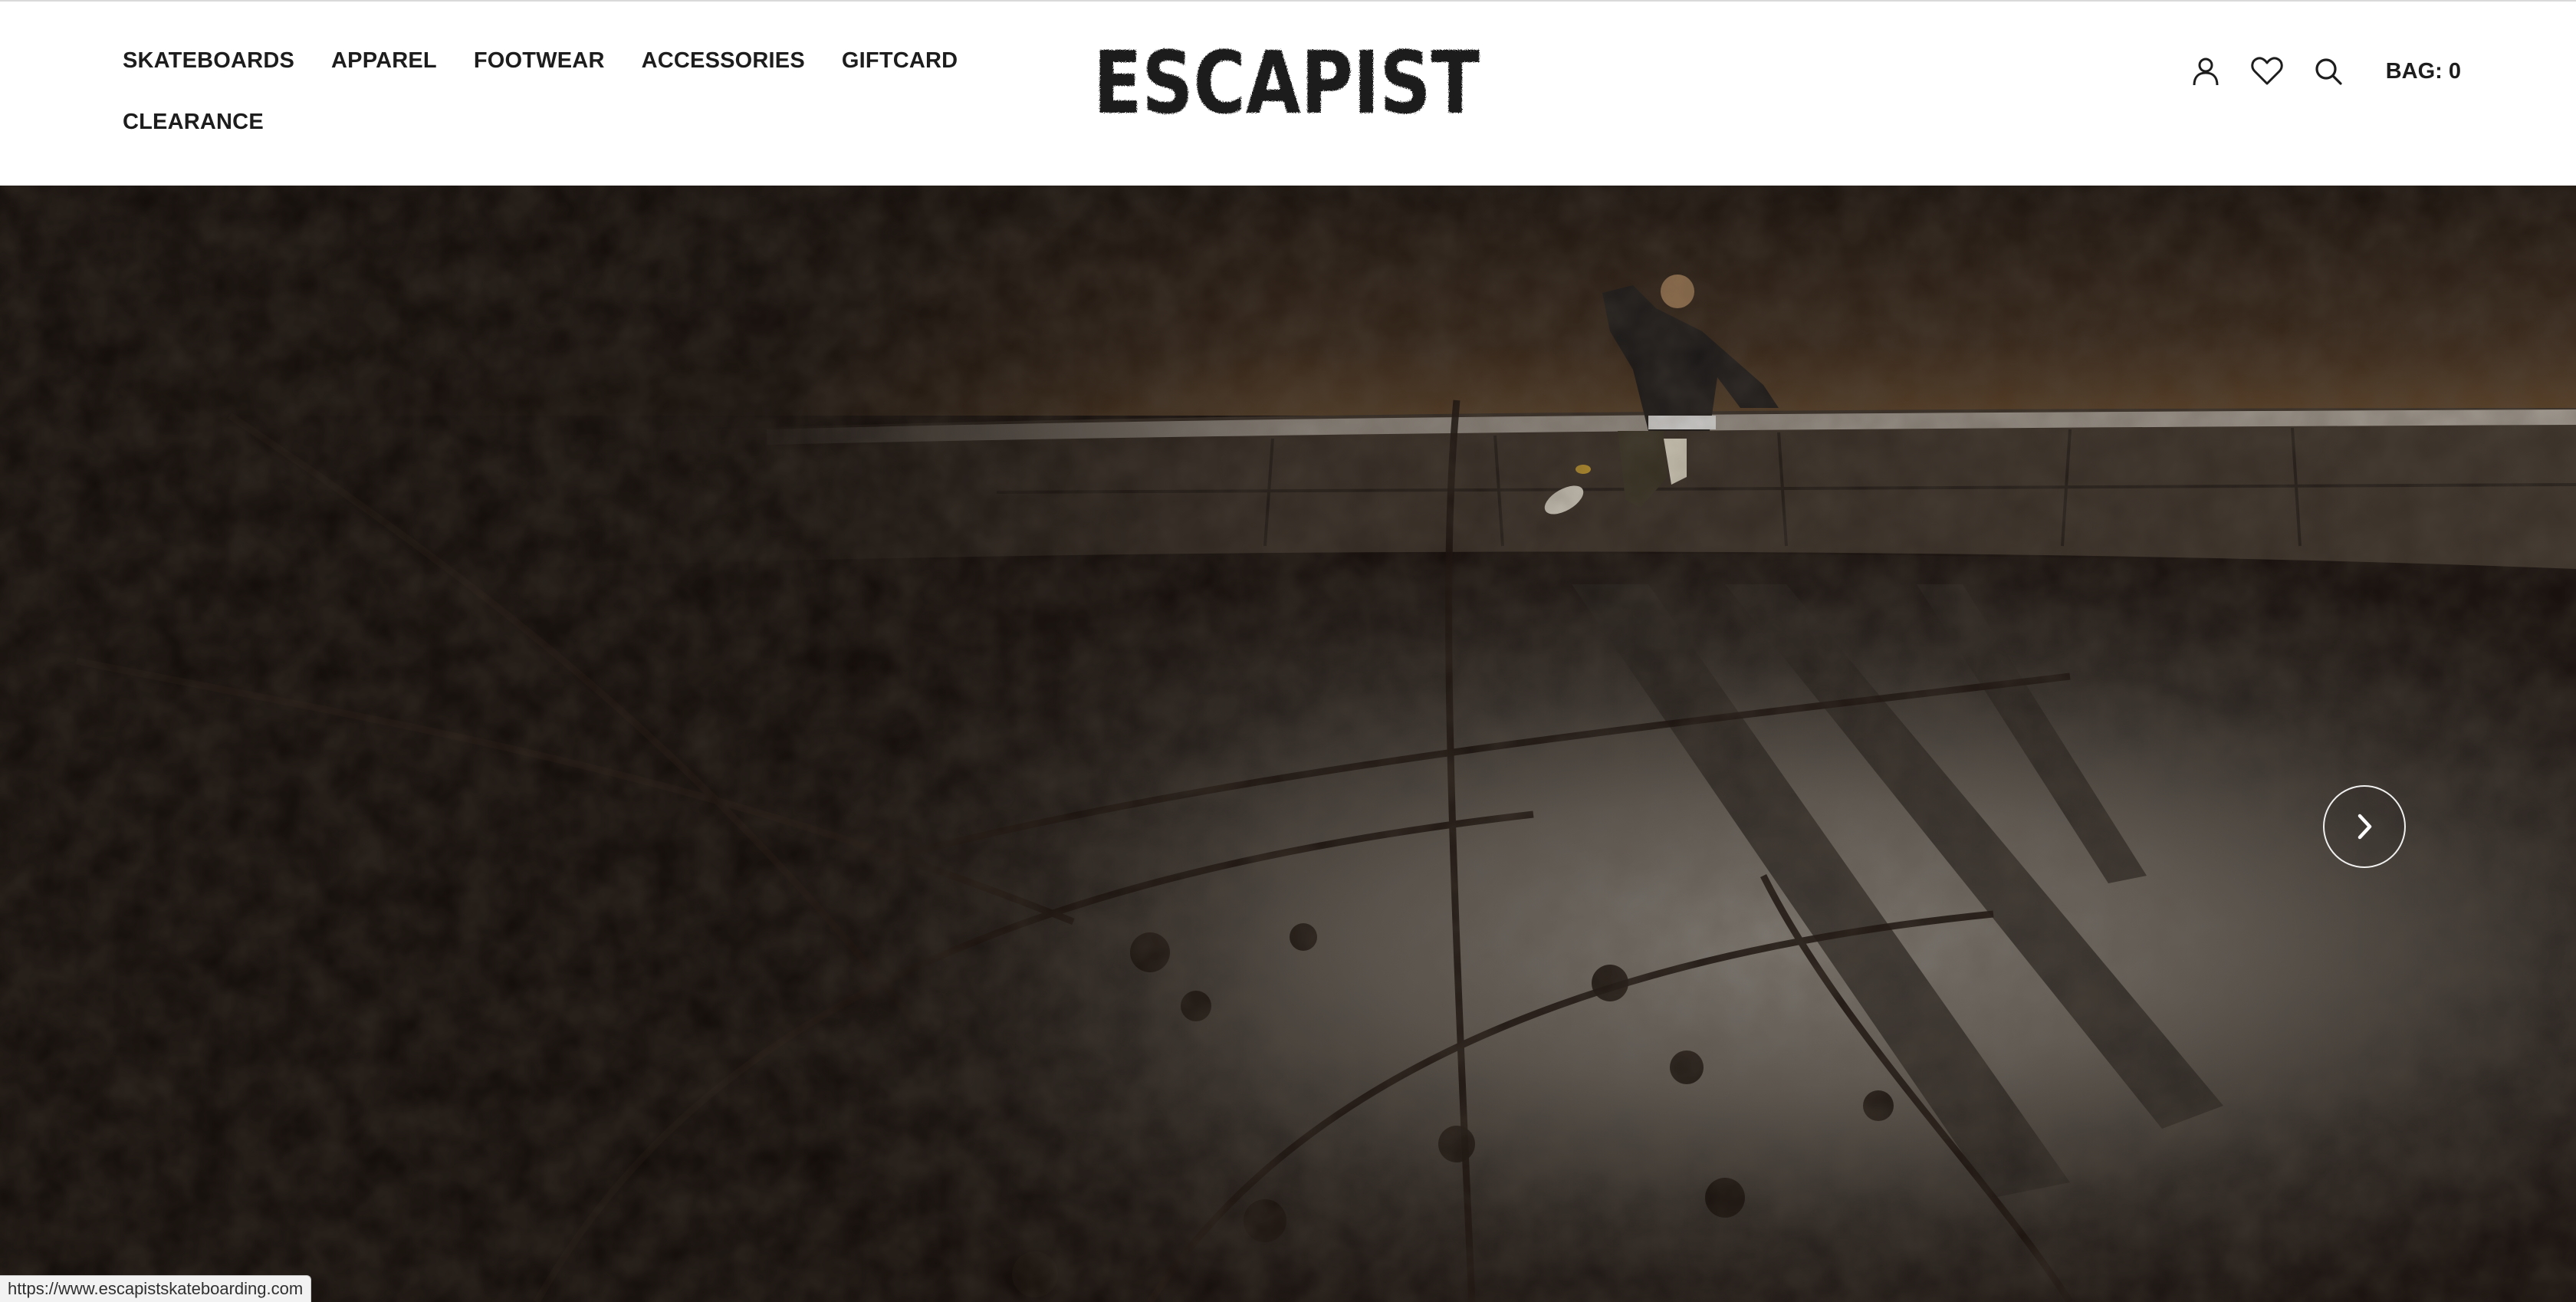 The width and height of the screenshot is (2576, 1302). I want to click on logo-text: ESCAPIST, so click(1286, 80).